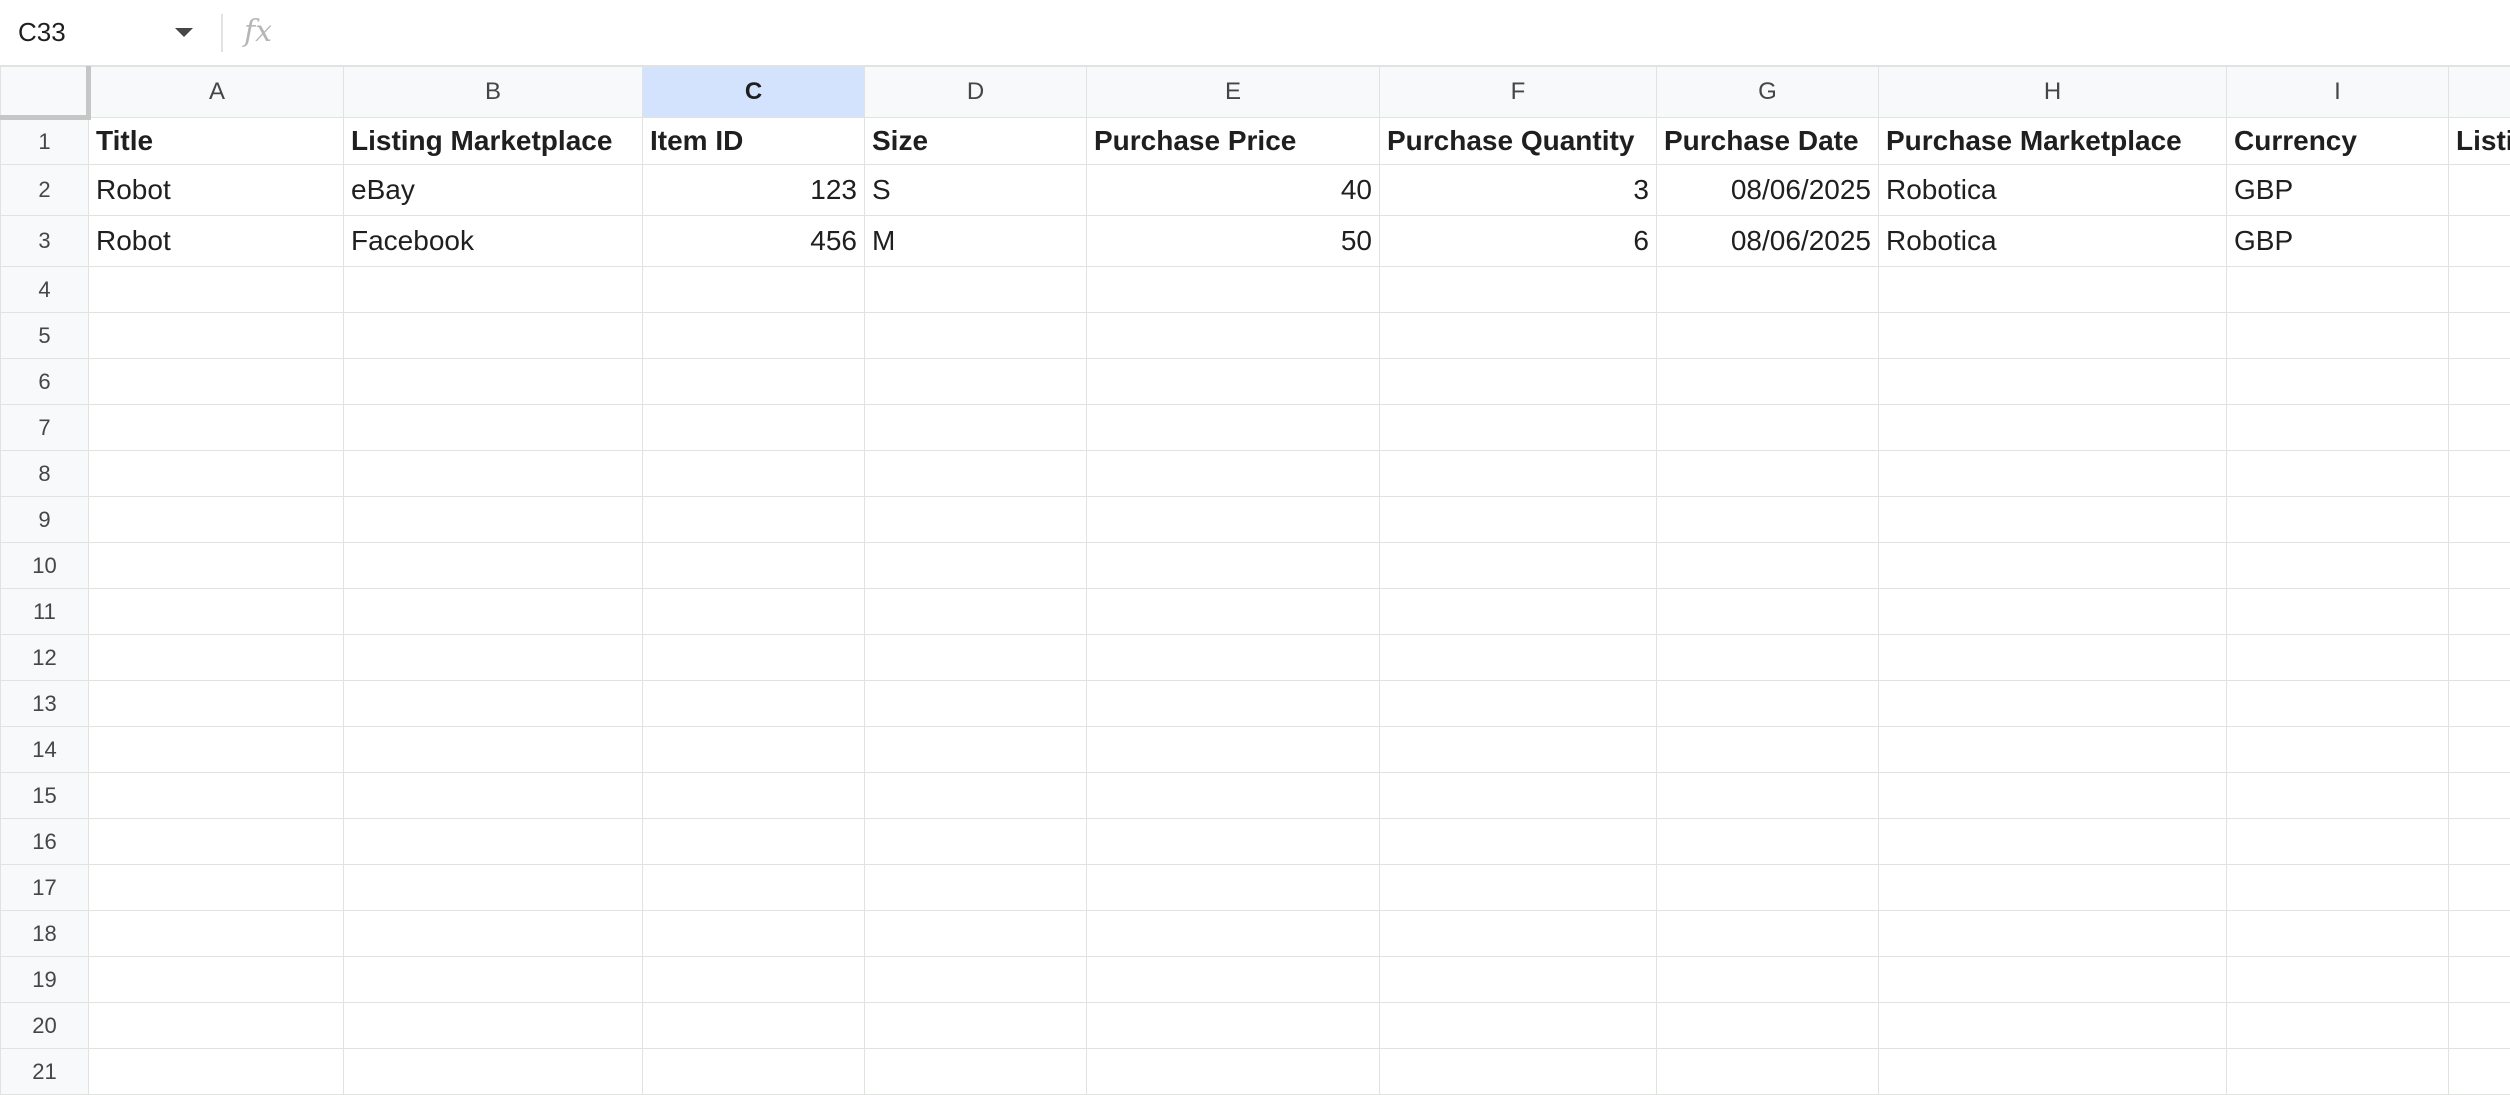 The width and height of the screenshot is (2510, 1095). What do you see at coordinates (1395, 32) in the screenshot?
I see `formula-input` at bounding box center [1395, 32].